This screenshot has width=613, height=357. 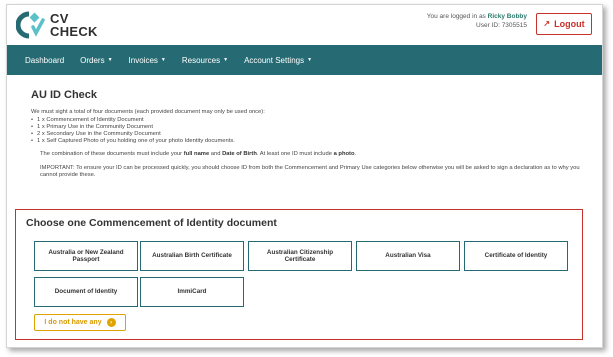 I want to click on none-label: I do not have any, so click(x=73, y=322).